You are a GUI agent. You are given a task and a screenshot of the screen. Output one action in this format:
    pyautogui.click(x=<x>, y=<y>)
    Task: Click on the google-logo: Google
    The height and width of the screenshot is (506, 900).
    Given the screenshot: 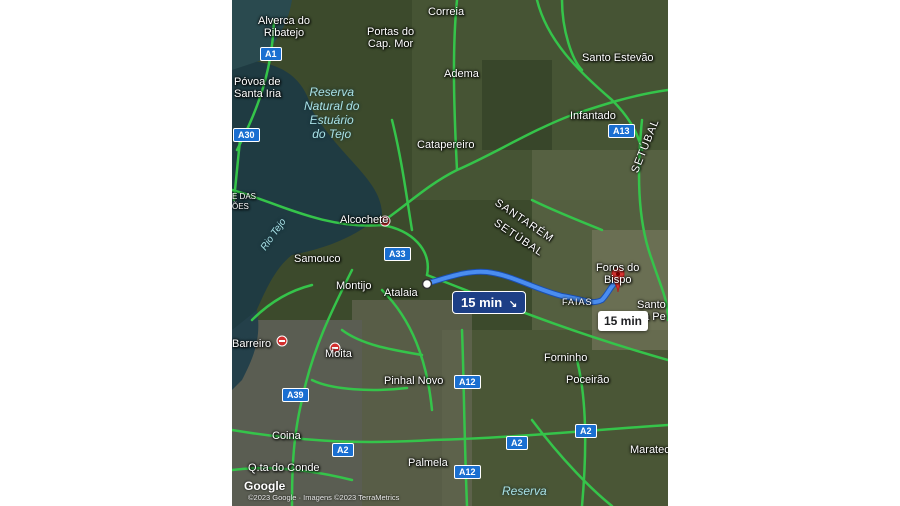 What is the action you would take?
    pyautogui.click(x=265, y=486)
    